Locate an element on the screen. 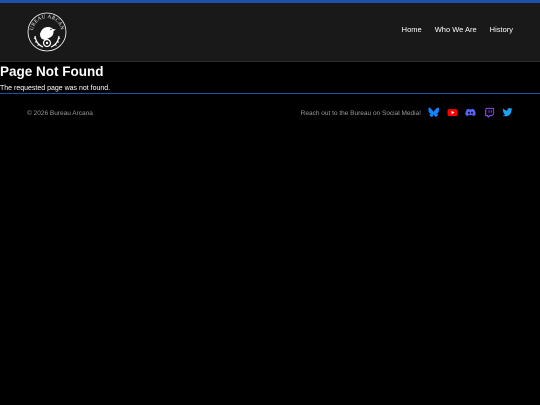 The width and height of the screenshot is (540, 405). youtube-icon is located at coordinates (452, 112).